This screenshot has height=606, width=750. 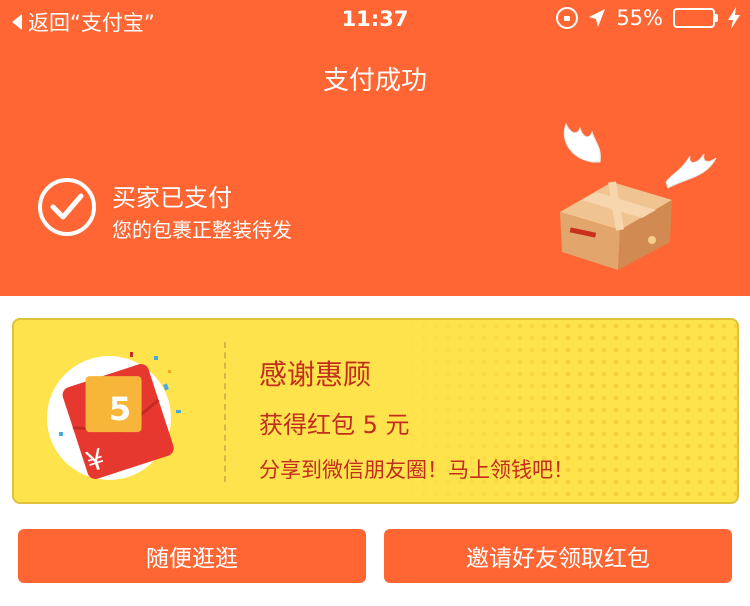 What do you see at coordinates (567, 18) in the screenshot?
I see `orientation-lock-icon` at bounding box center [567, 18].